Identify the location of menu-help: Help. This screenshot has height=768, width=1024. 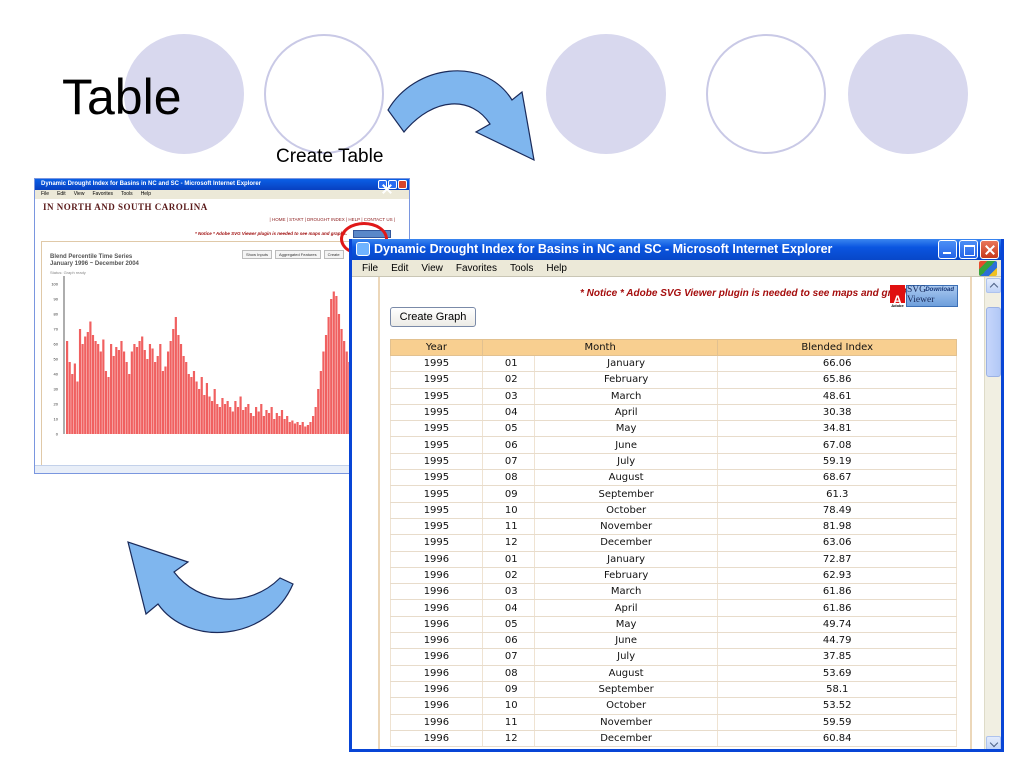
(556, 268).